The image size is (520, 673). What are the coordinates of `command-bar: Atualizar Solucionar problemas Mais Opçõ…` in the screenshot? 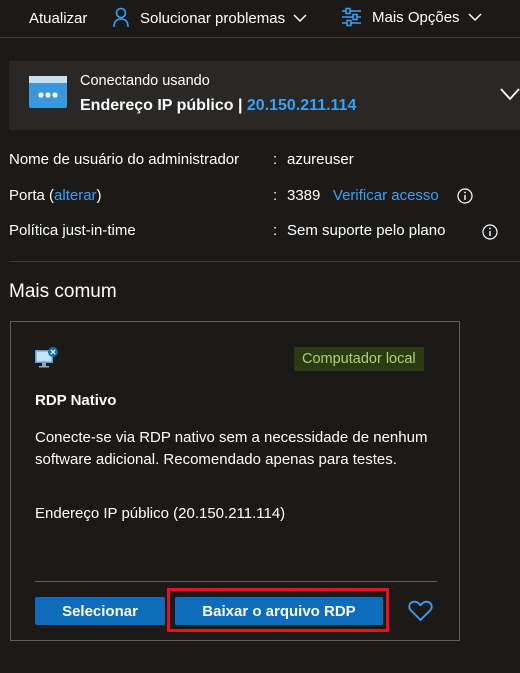 It's located at (260, 19).